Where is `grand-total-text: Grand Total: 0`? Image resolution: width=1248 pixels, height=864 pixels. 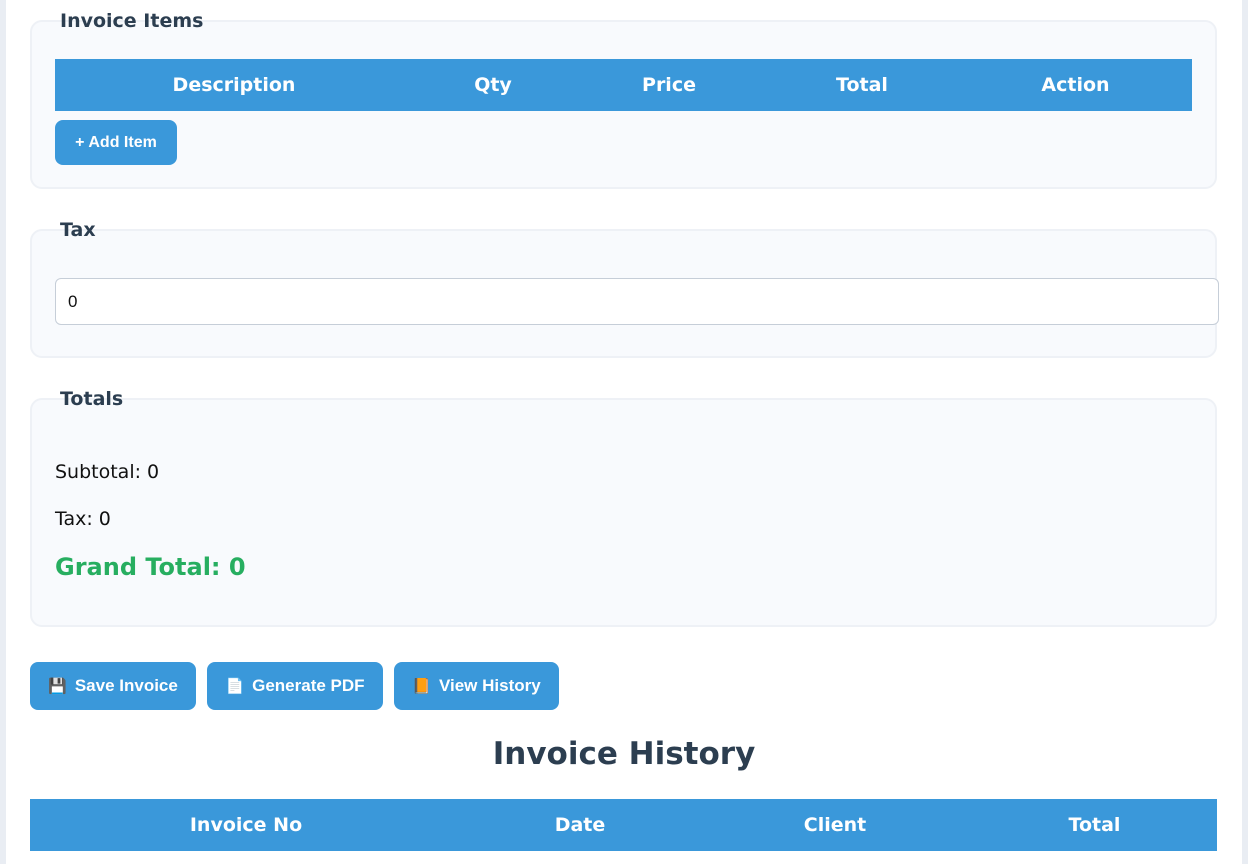
grand-total-text: Grand Total: 0 is located at coordinates (150, 567).